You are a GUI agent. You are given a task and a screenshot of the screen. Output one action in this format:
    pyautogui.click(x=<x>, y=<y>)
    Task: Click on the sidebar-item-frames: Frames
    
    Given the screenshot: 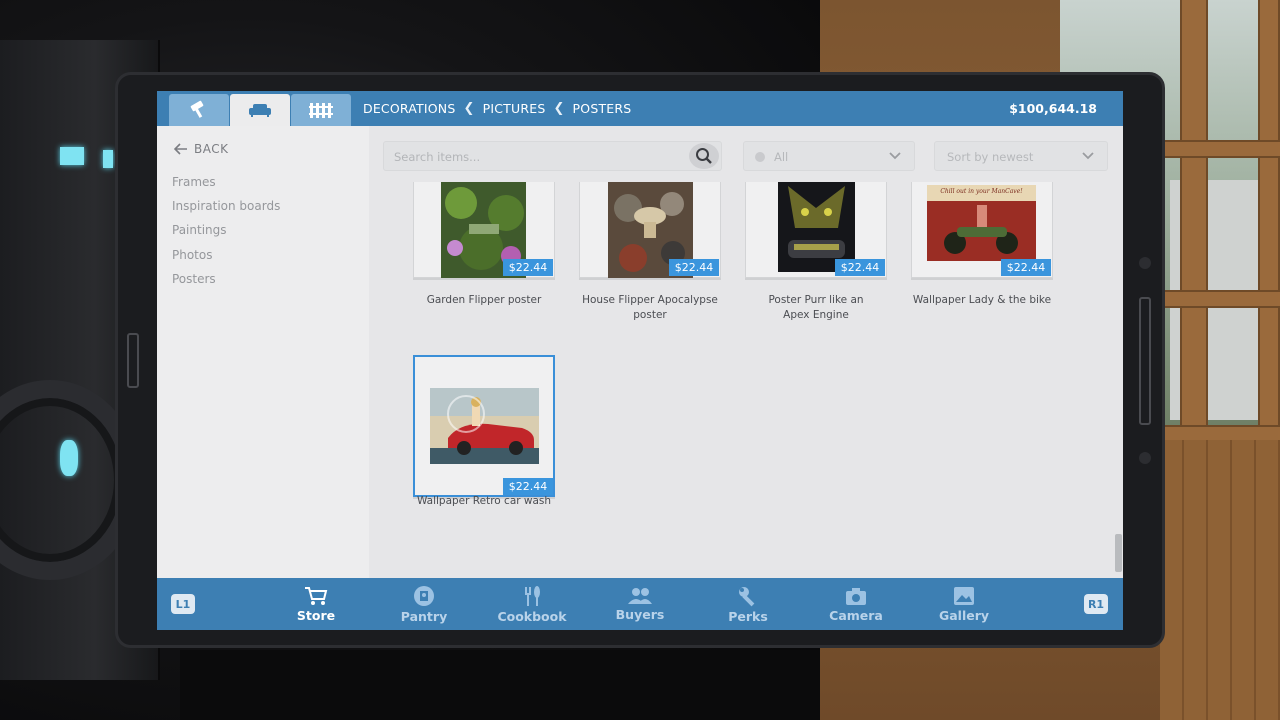 What is the action you would take?
    pyautogui.click(x=194, y=182)
    